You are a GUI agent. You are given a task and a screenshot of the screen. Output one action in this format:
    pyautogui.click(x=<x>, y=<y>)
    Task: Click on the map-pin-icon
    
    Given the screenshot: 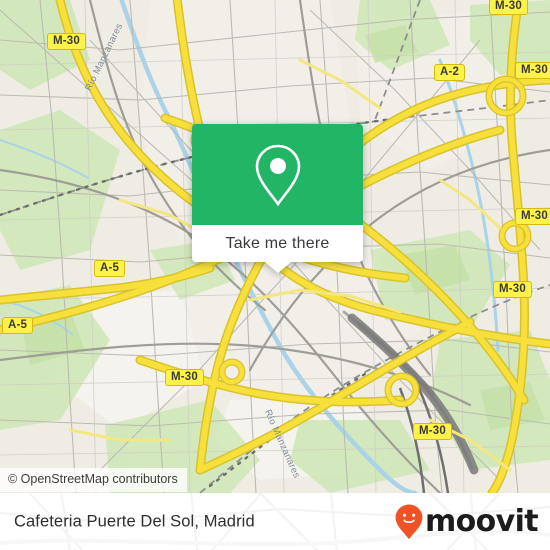 What is the action you would take?
    pyautogui.click(x=277, y=175)
    